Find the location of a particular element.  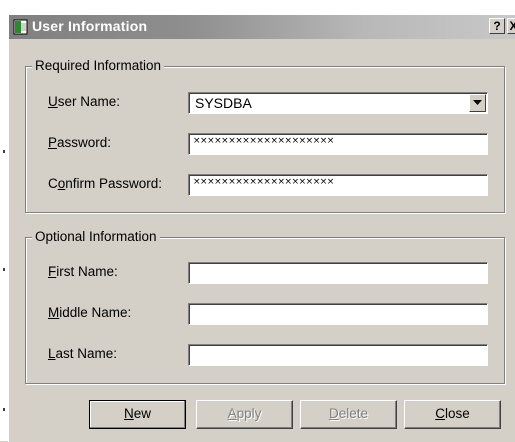

help-button: ? is located at coordinates (497, 26).